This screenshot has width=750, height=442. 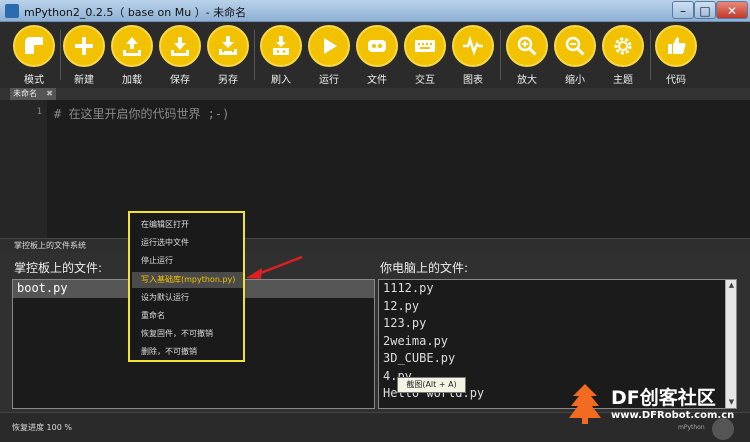 What do you see at coordinates (228, 80) in the screenshot?
I see `save-as-label: 另存` at bounding box center [228, 80].